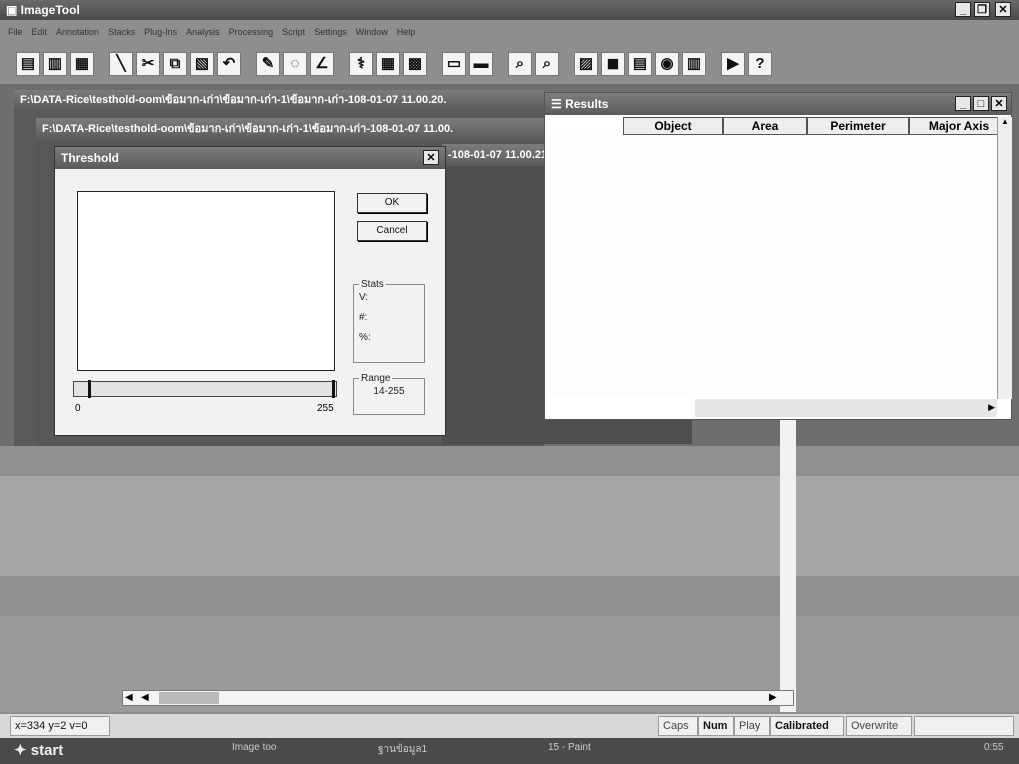 The height and width of the screenshot is (764, 1019). I want to click on zoom-icon: ⚕, so click(361, 64).